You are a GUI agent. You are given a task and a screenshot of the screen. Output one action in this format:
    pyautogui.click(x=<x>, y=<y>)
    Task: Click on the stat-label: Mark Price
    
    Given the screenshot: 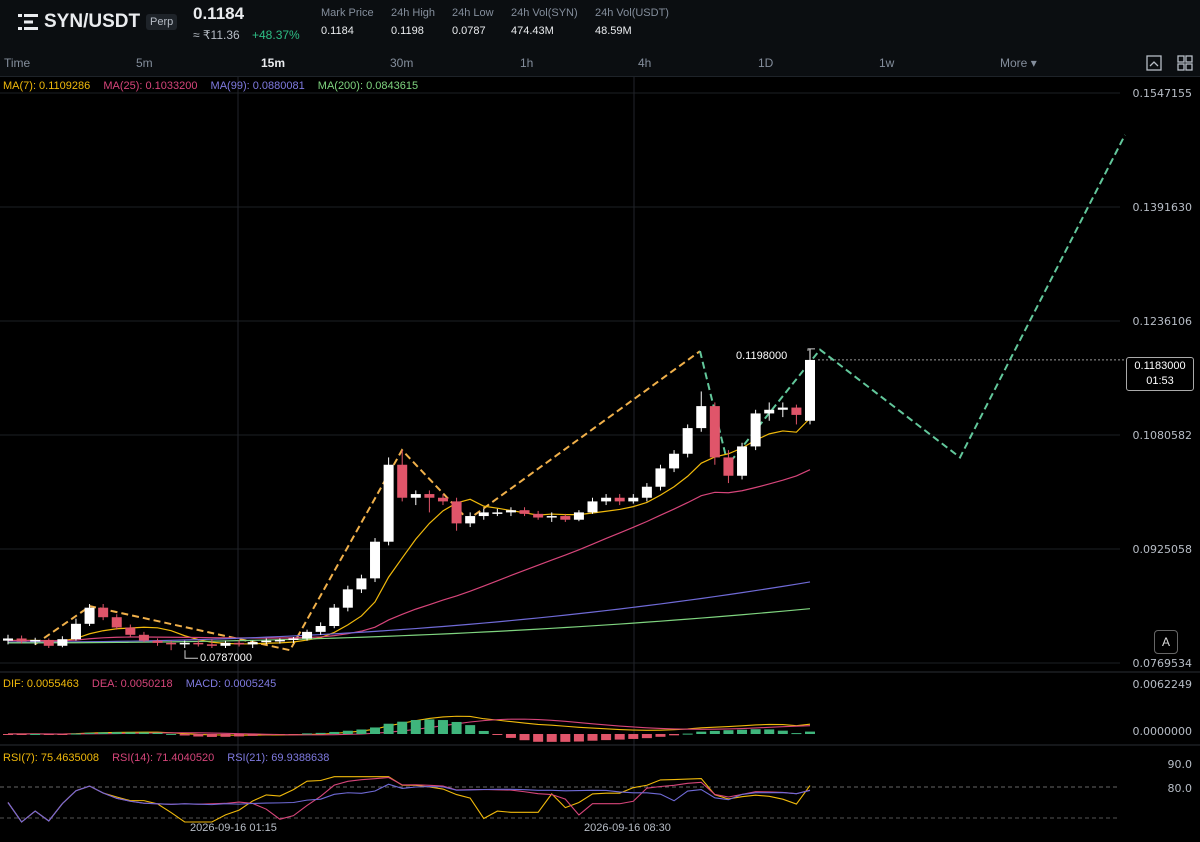 What is the action you would take?
    pyautogui.click(x=347, y=13)
    